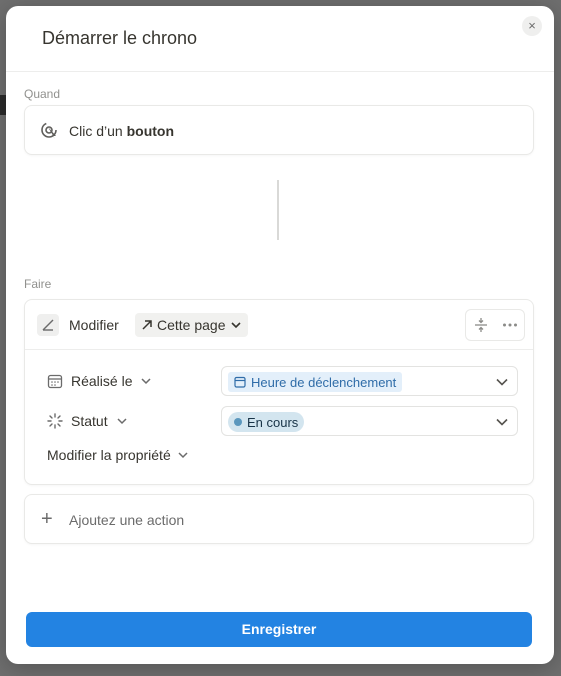  What do you see at coordinates (55, 421) in the screenshot?
I see `loading-status-icon` at bounding box center [55, 421].